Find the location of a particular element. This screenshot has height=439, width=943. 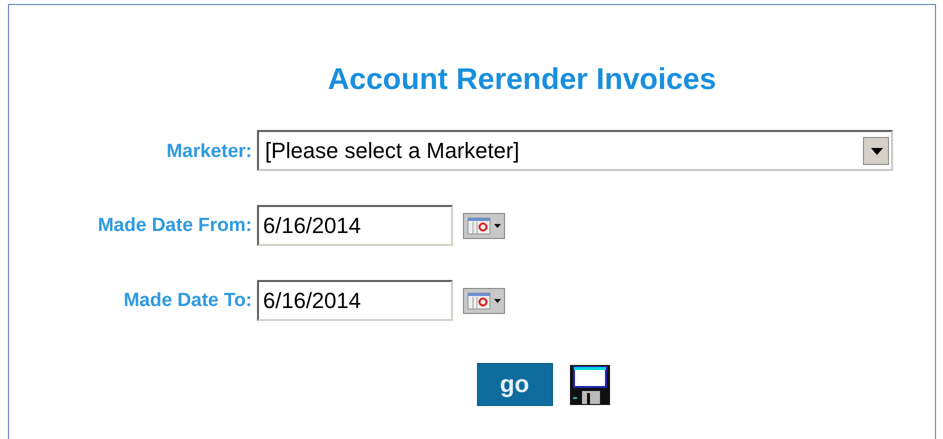

marketer-dropdown: [Please select a Marketer] is located at coordinates (575, 150).